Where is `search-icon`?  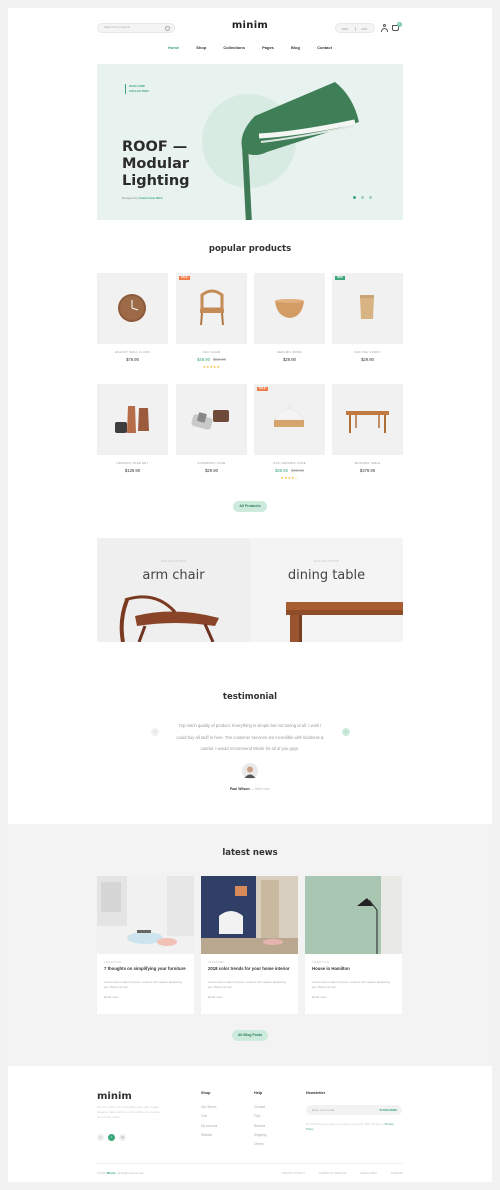 search-icon is located at coordinates (167, 28).